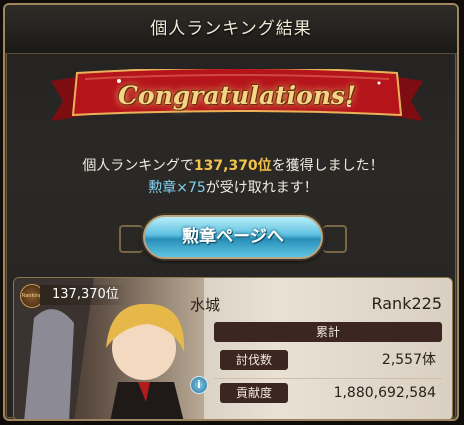 This screenshot has width=464, height=425. I want to click on stat-value-contribution: 1,880,692,584, so click(384, 393).